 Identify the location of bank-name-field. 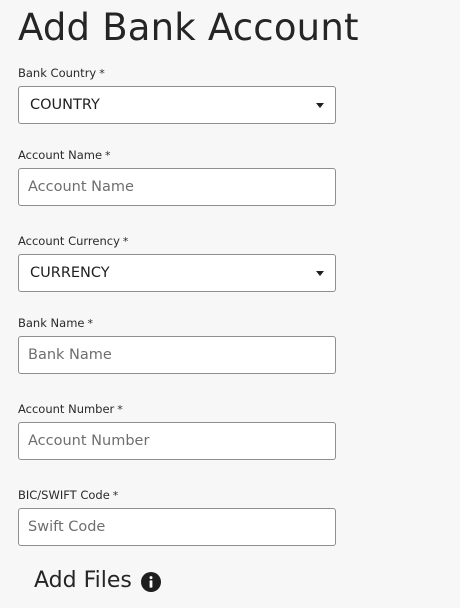
(177, 355).